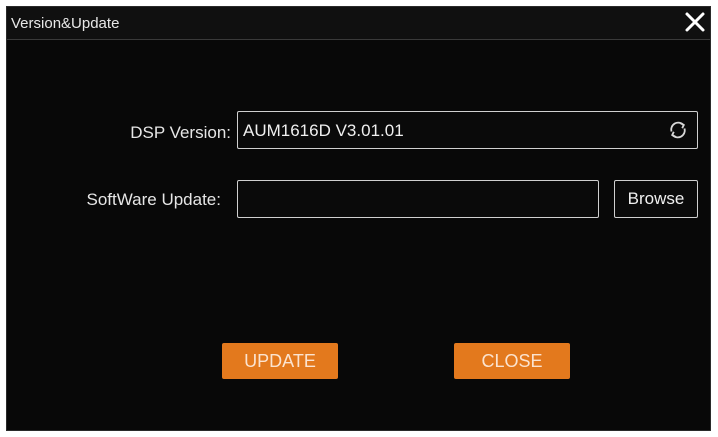  I want to click on browse-button: Browse, so click(656, 199).